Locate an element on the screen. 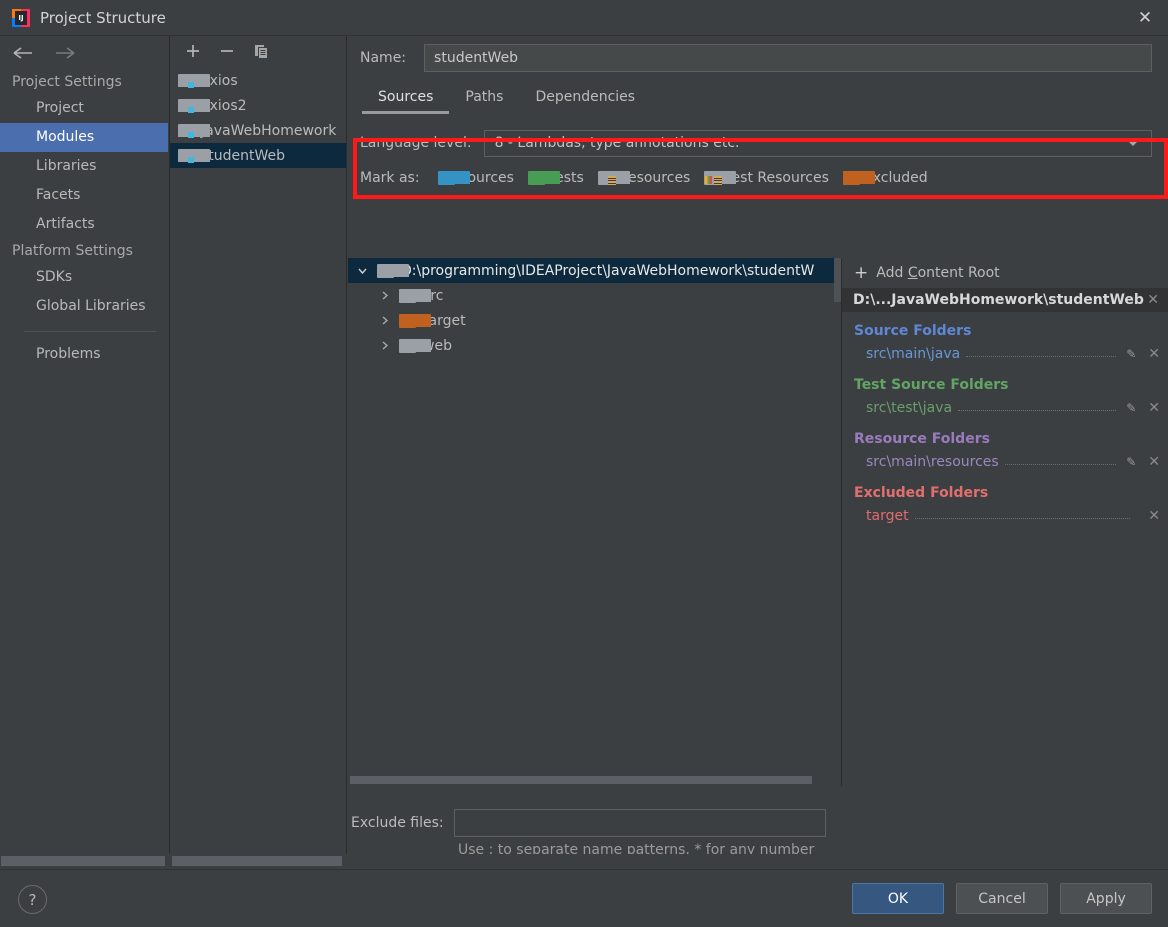 This screenshot has height=927, width=1168. list-item: JavaWebHomework is located at coordinates (258, 130).